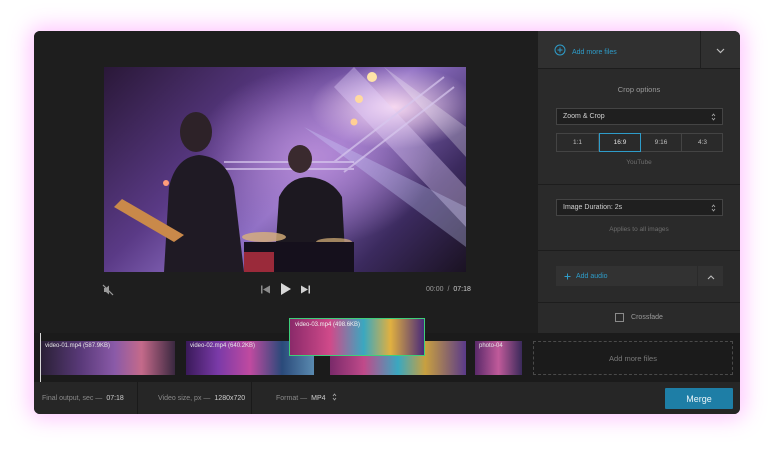  I want to click on clip-label: photo-04, so click(491, 346).